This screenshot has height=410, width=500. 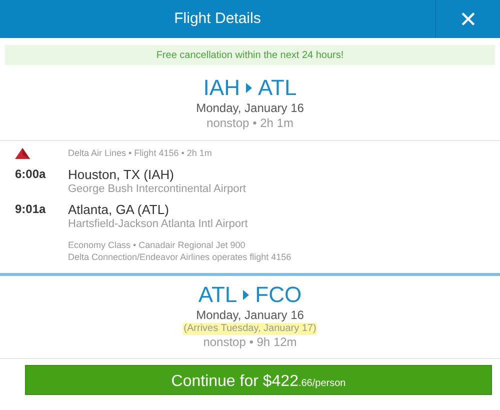 I want to click on route-origin: ATL, so click(x=218, y=295).